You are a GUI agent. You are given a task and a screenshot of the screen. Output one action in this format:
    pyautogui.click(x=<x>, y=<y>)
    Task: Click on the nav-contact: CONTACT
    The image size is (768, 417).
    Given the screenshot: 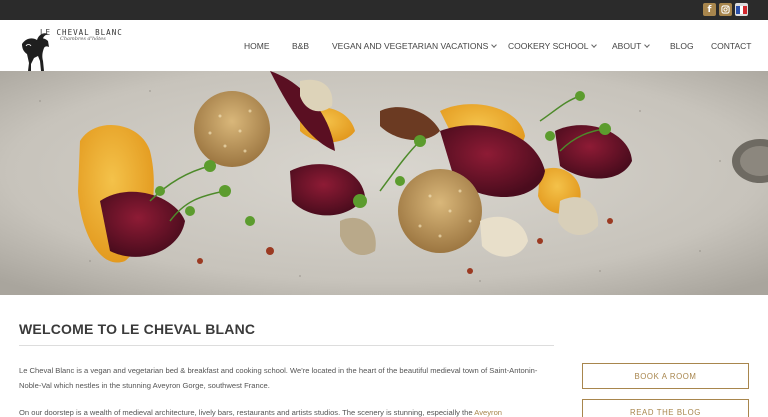 What is the action you would take?
    pyautogui.click(x=731, y=46)
    